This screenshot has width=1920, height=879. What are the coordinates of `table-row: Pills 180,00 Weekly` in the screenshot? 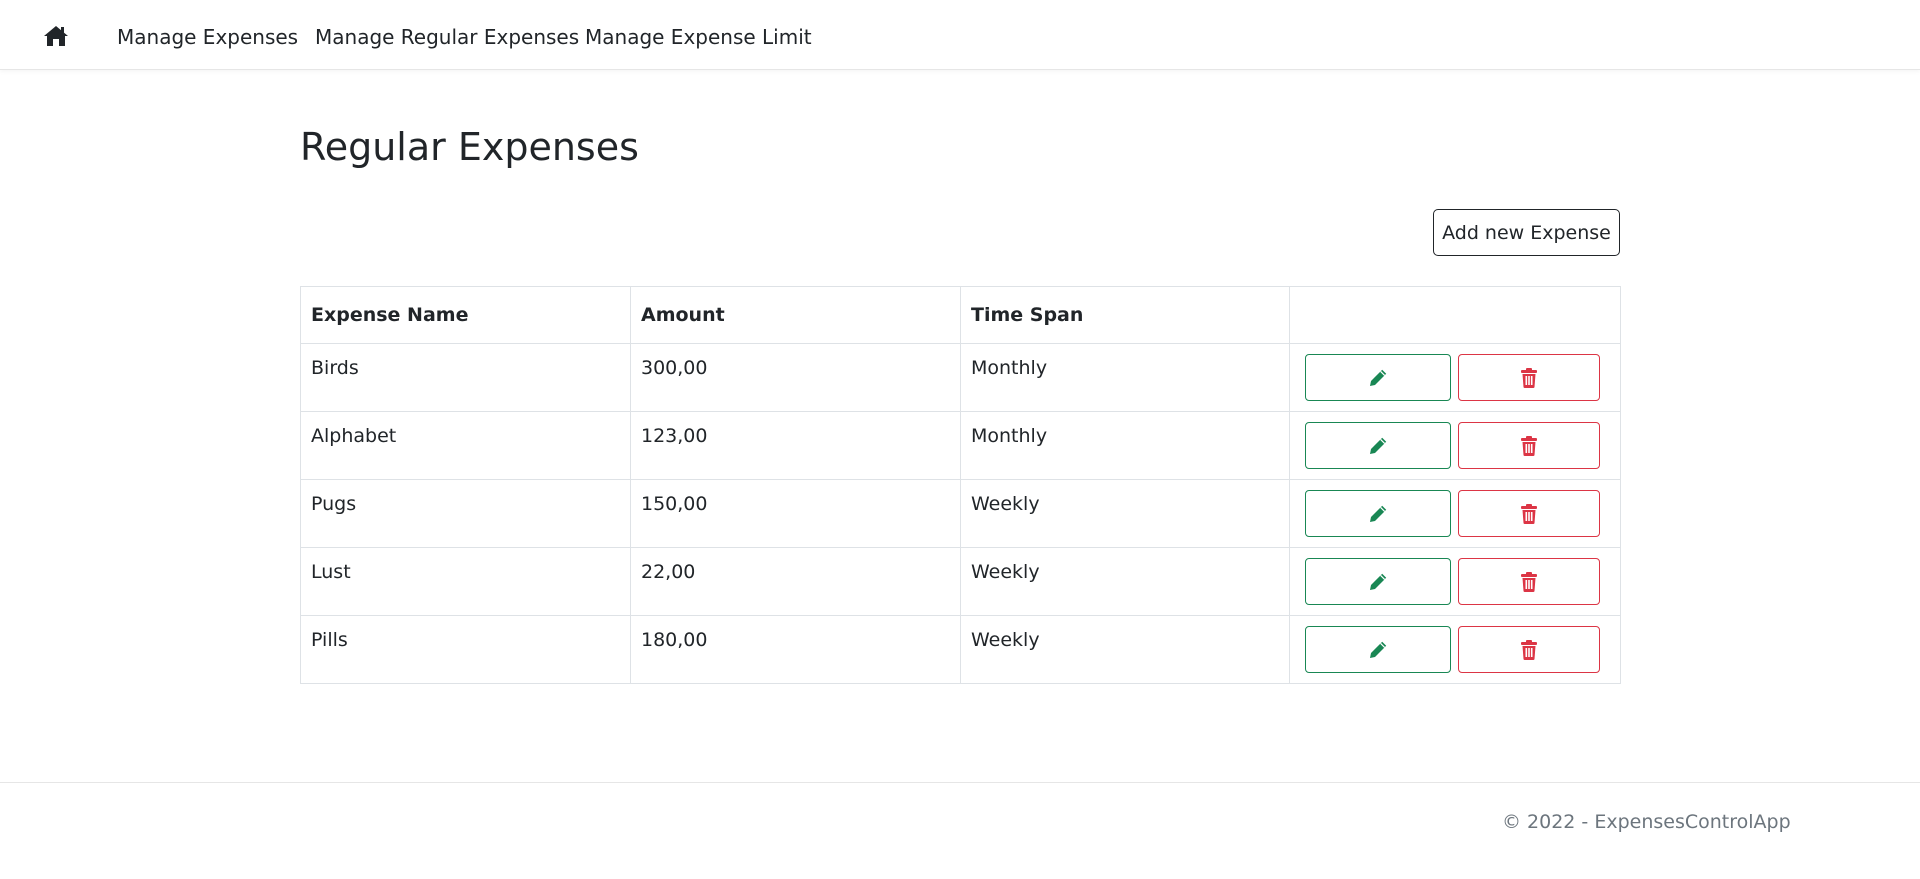 It's located at (960, 649).